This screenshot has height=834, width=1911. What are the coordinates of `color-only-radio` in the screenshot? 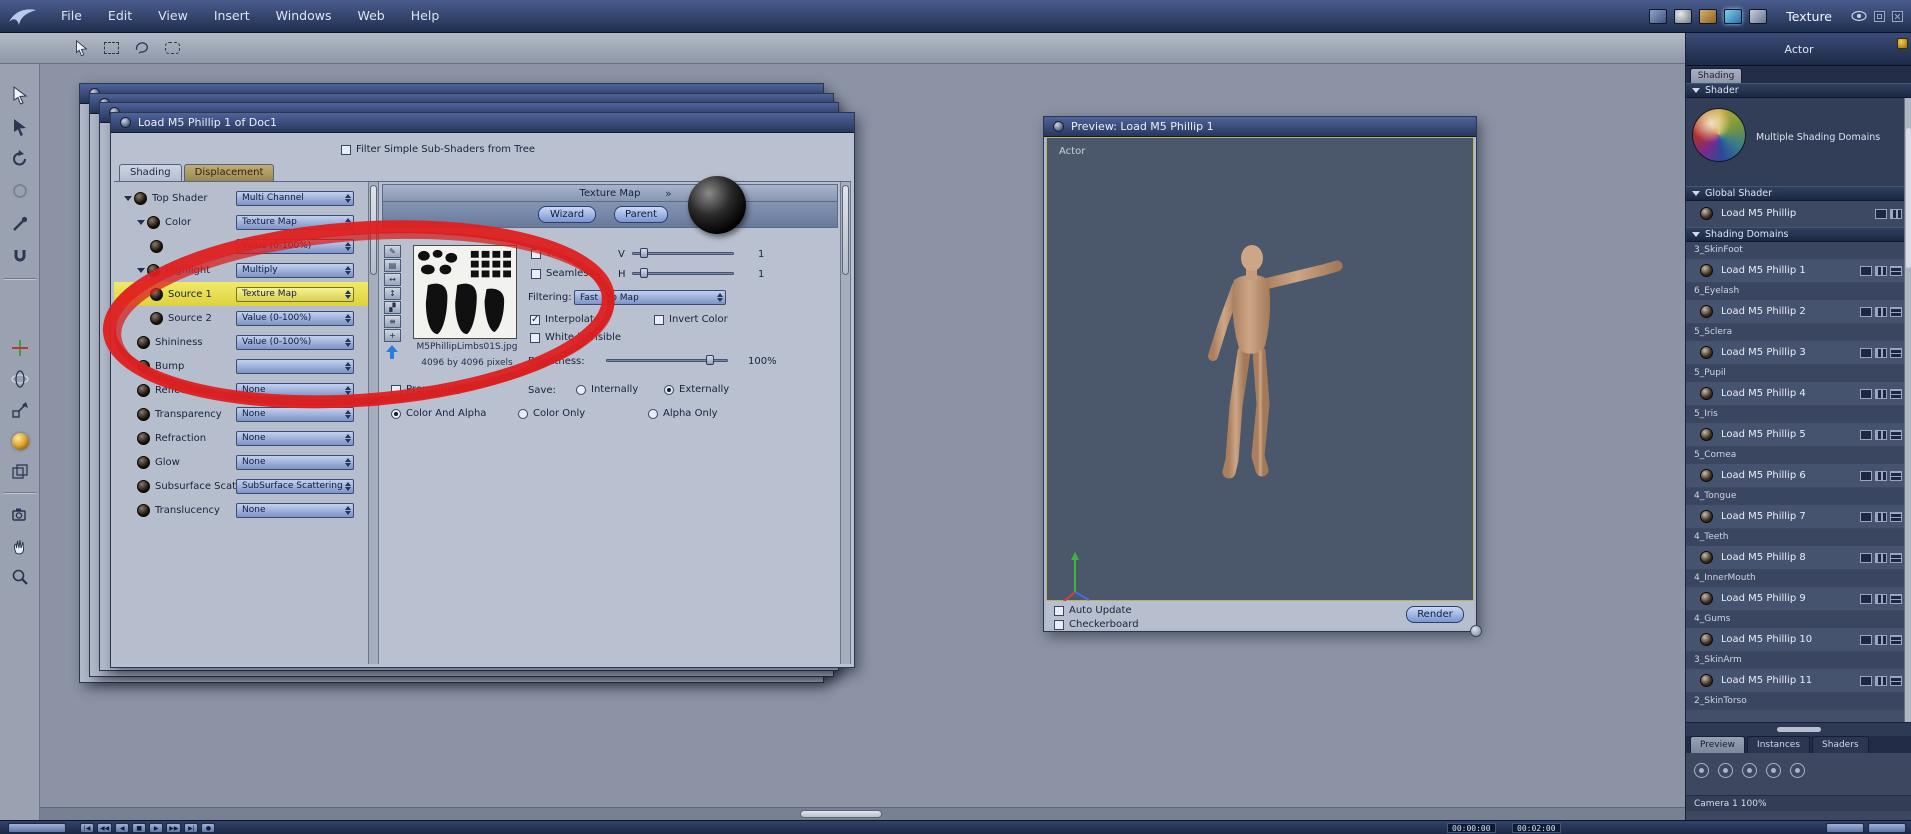 It's located at (523, 413).